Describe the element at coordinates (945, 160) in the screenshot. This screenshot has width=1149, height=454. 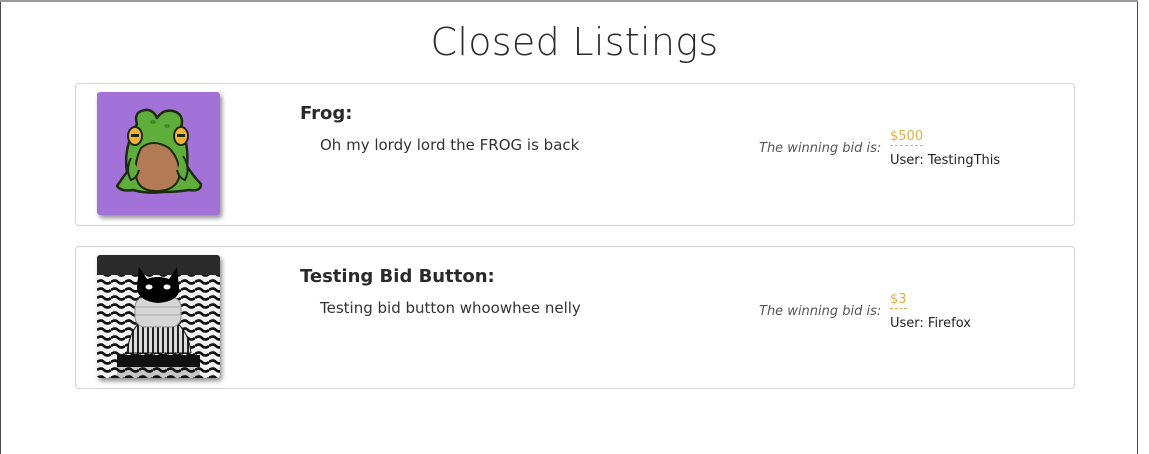
I see `winning-bid-user: User: TestingThis` at that location.